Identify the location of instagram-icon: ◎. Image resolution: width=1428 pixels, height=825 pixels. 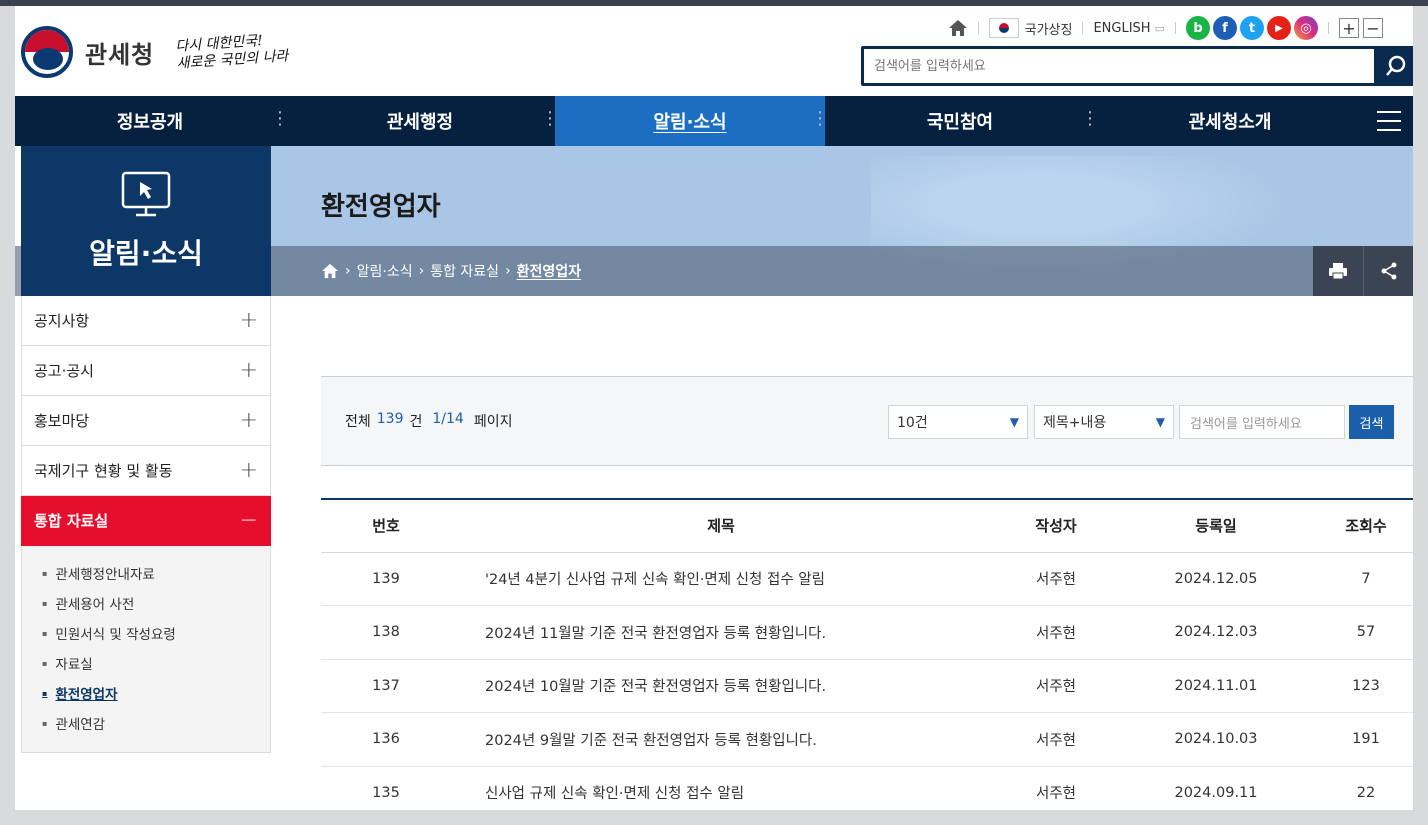
(1306, 28).